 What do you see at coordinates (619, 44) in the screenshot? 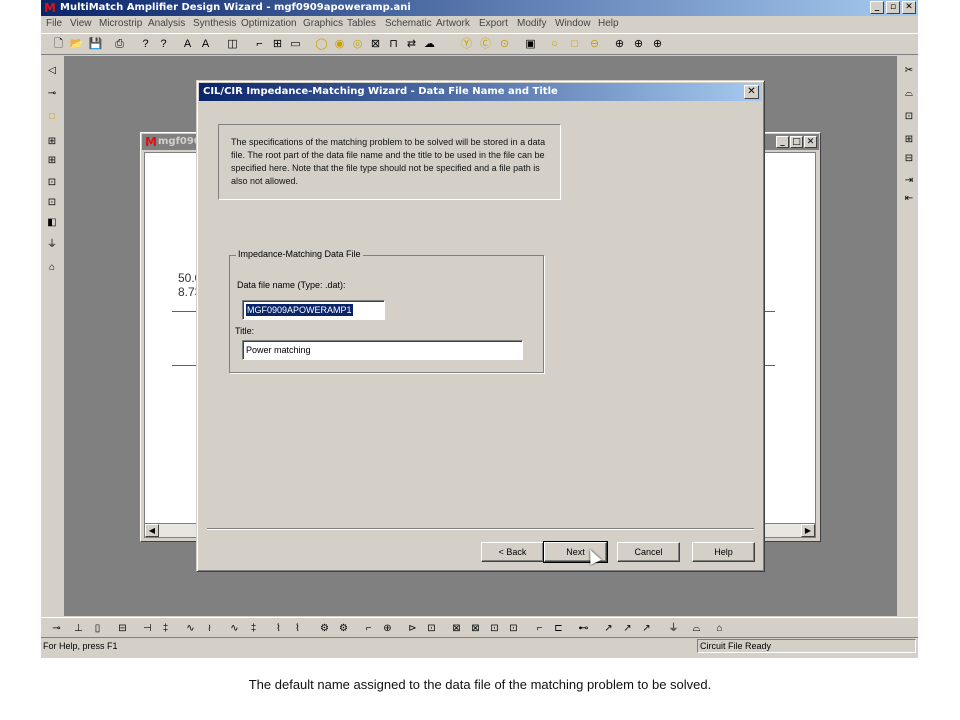
I see `amp1-icon: ⊕` at bounding box center [619, 44].